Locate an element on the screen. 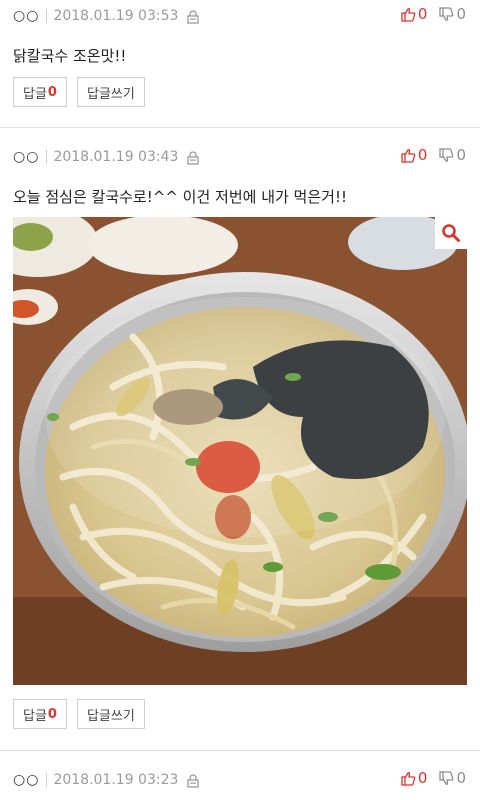 The image size is (480, 800). comment-date: 2018.01.19 03:53 is located at coordinates (116, 16).